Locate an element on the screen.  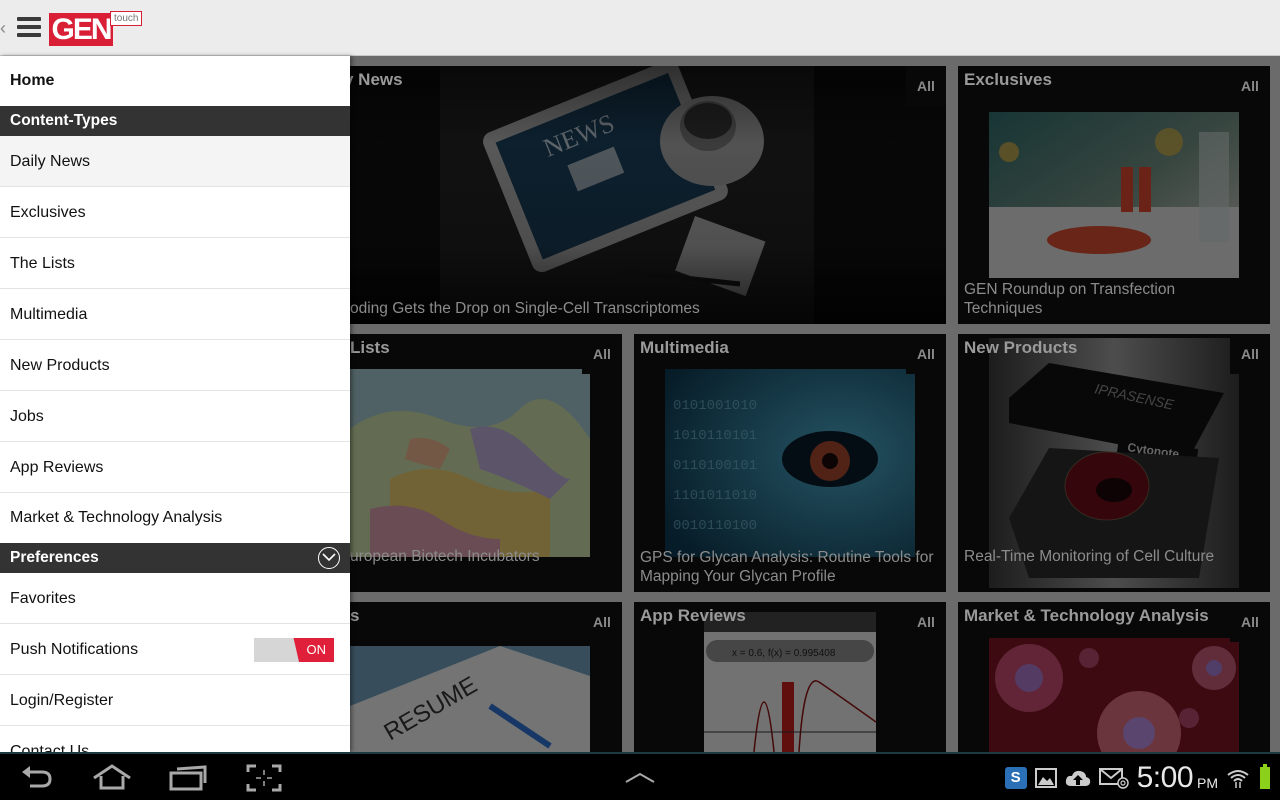
recent-apps-icon is located at coordinates (188, 778).